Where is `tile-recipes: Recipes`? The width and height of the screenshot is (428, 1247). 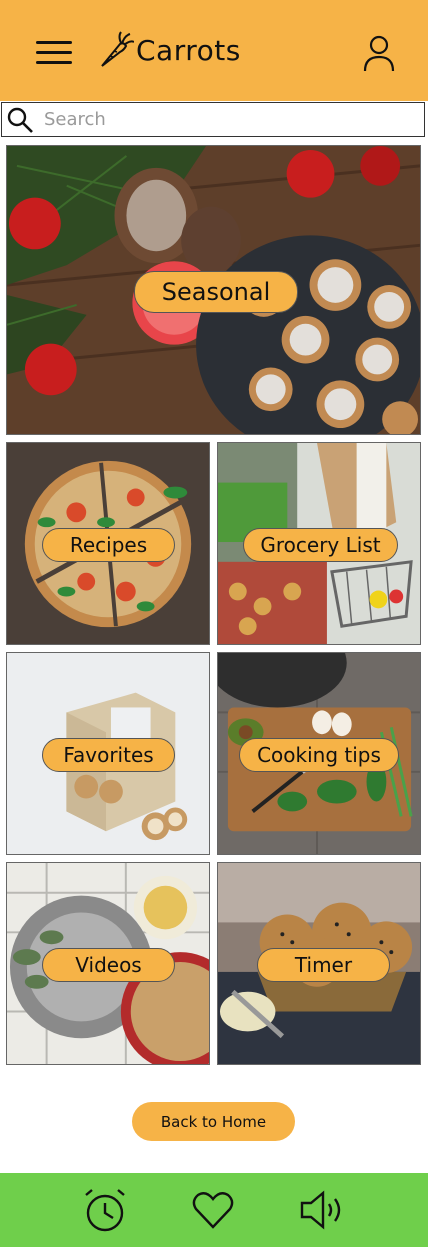 tile-recipes: Recipes is located at coordinates (108, 543).